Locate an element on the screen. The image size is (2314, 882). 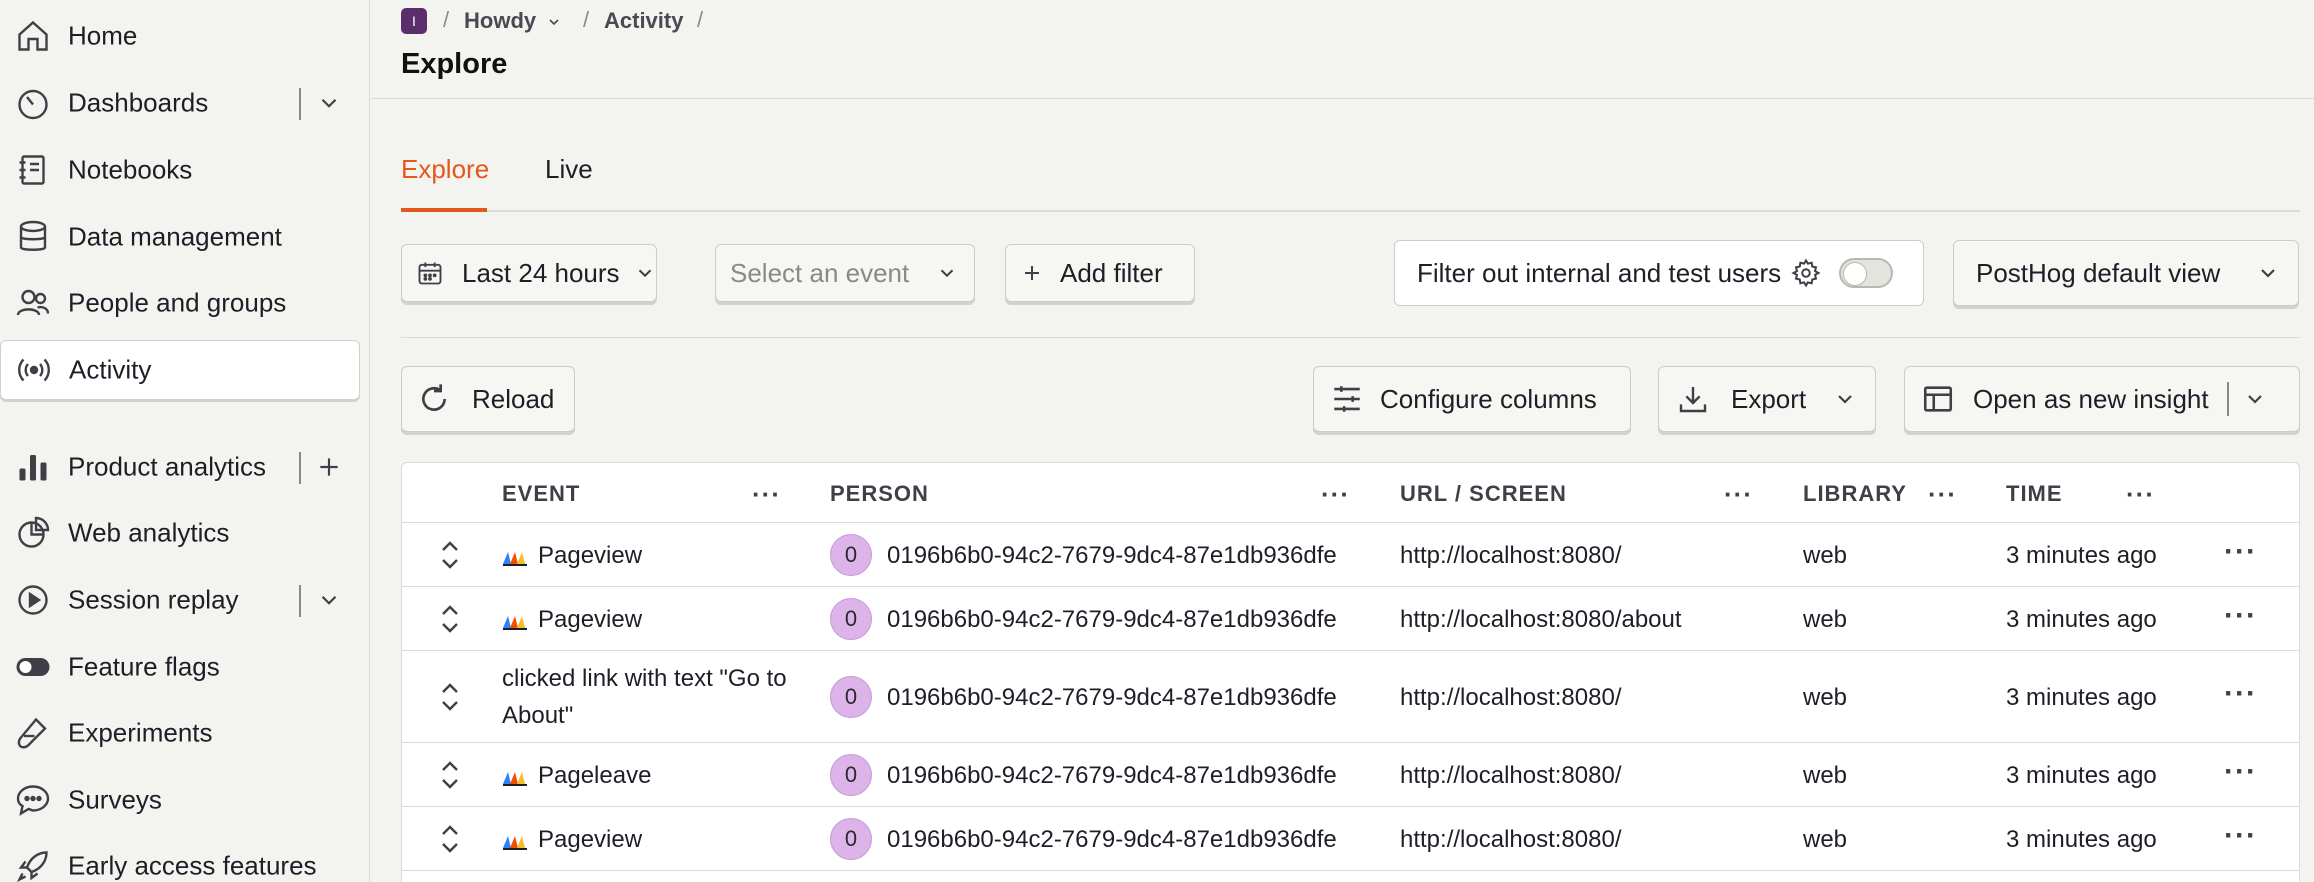
event-name-continued: About" is located at coordinates (538, 715).